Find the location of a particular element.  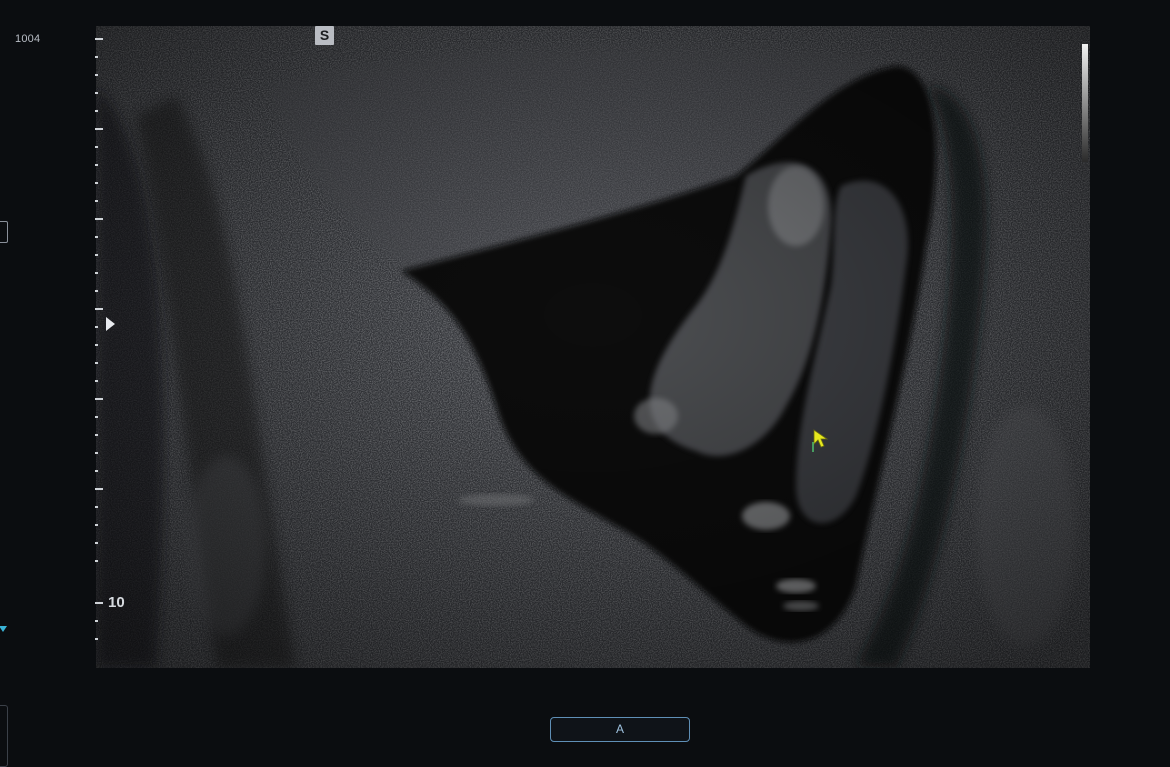

pointer-arrow-icon is located at coordinates (822, 440).